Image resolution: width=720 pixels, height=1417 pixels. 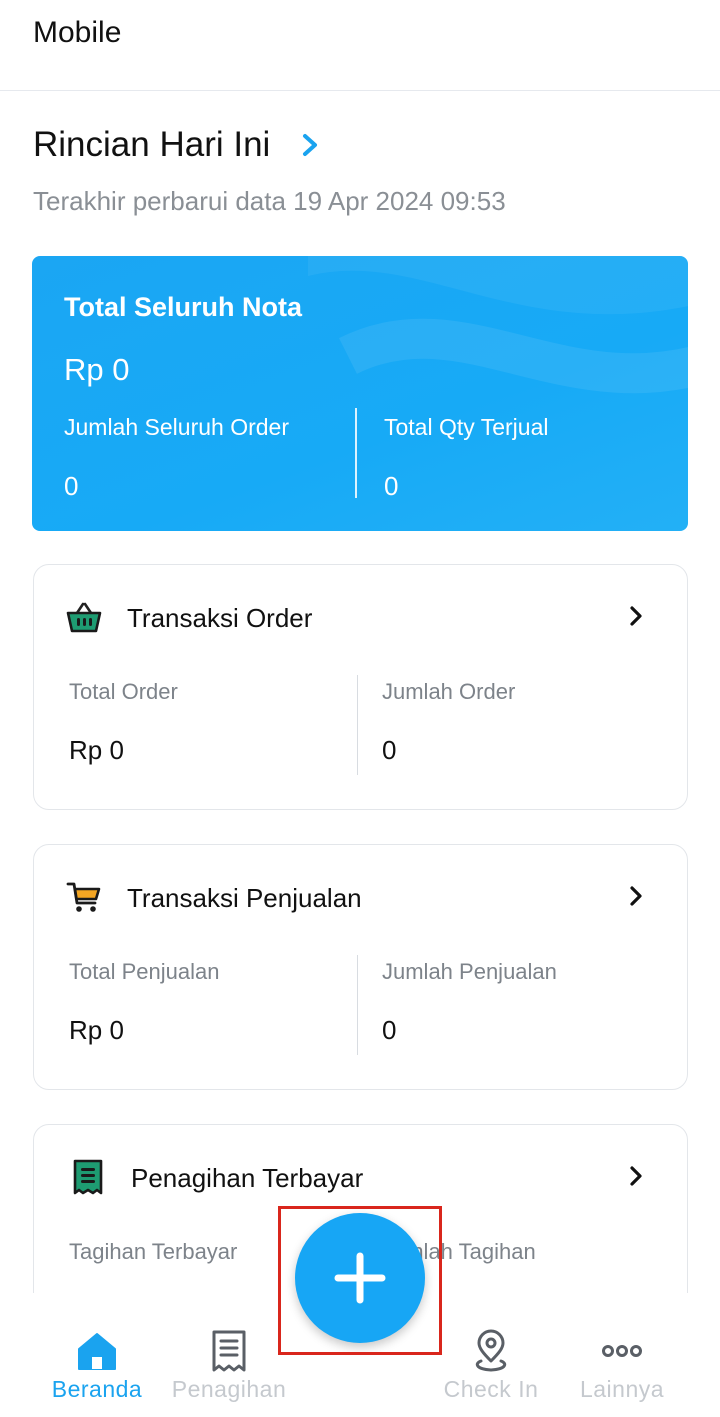 What do you see at coordinates (97, 1389) in the screenshot?
I see `nav-label: Beranda` at bounding box center [97, 1389].